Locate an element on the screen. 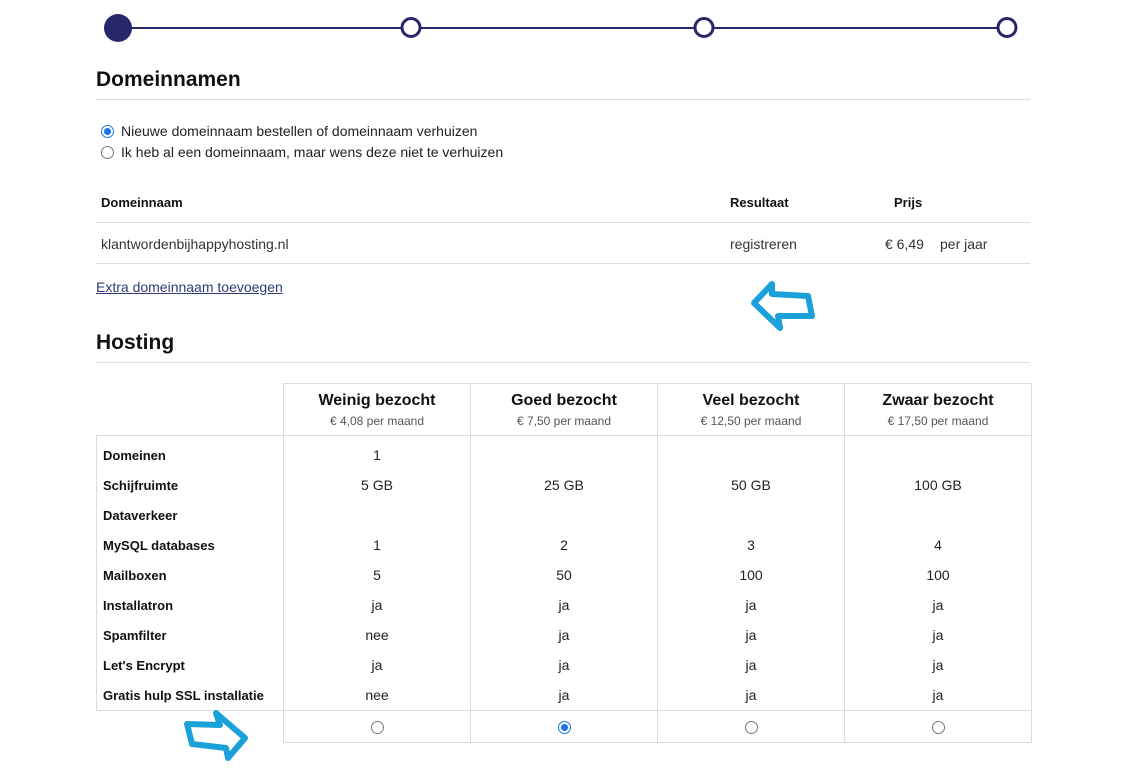  column-header-domain: Domeinnaam is located at coordinates (142, 202).